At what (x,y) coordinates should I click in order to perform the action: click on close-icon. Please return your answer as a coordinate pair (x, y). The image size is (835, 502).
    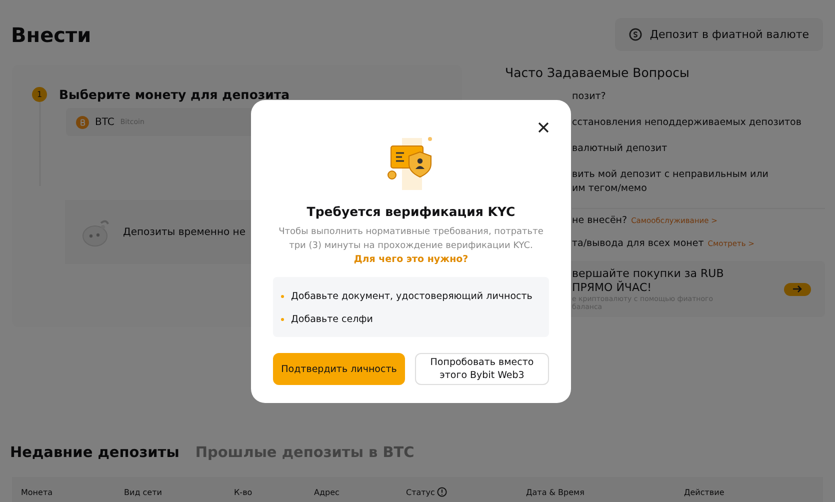
    Looking at the image, I should click on (543, 127).